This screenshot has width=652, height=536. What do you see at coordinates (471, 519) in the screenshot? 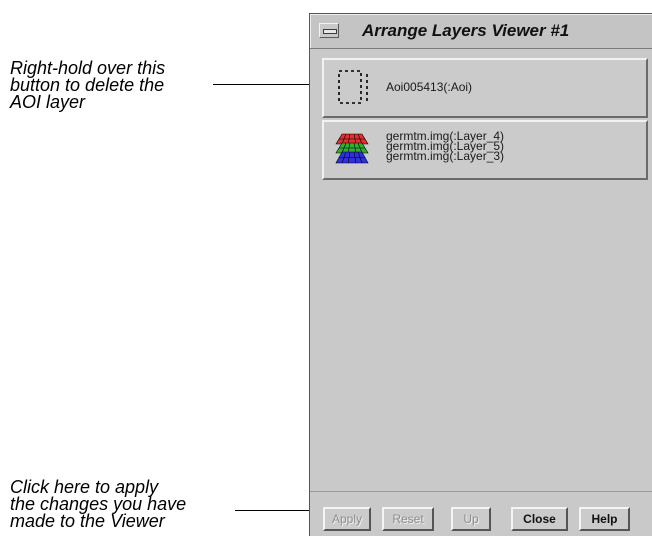
I see `up-button: Up` at bounding box center [471, 519].